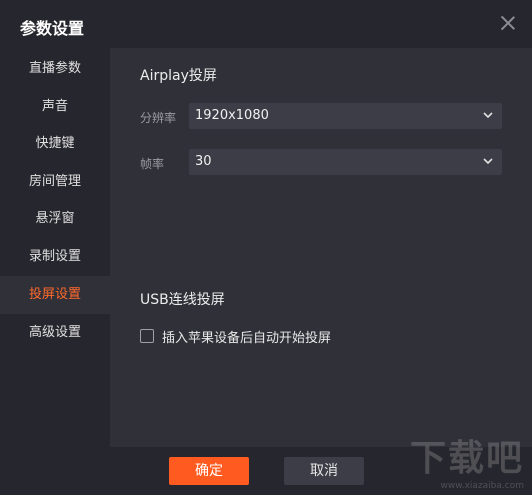 The height and width of the screenshot is (495, 532). Describe the element at coordinates (482, 486) in the screenshot. I see `watermark-url: www.xiazaiba.com` at that location.